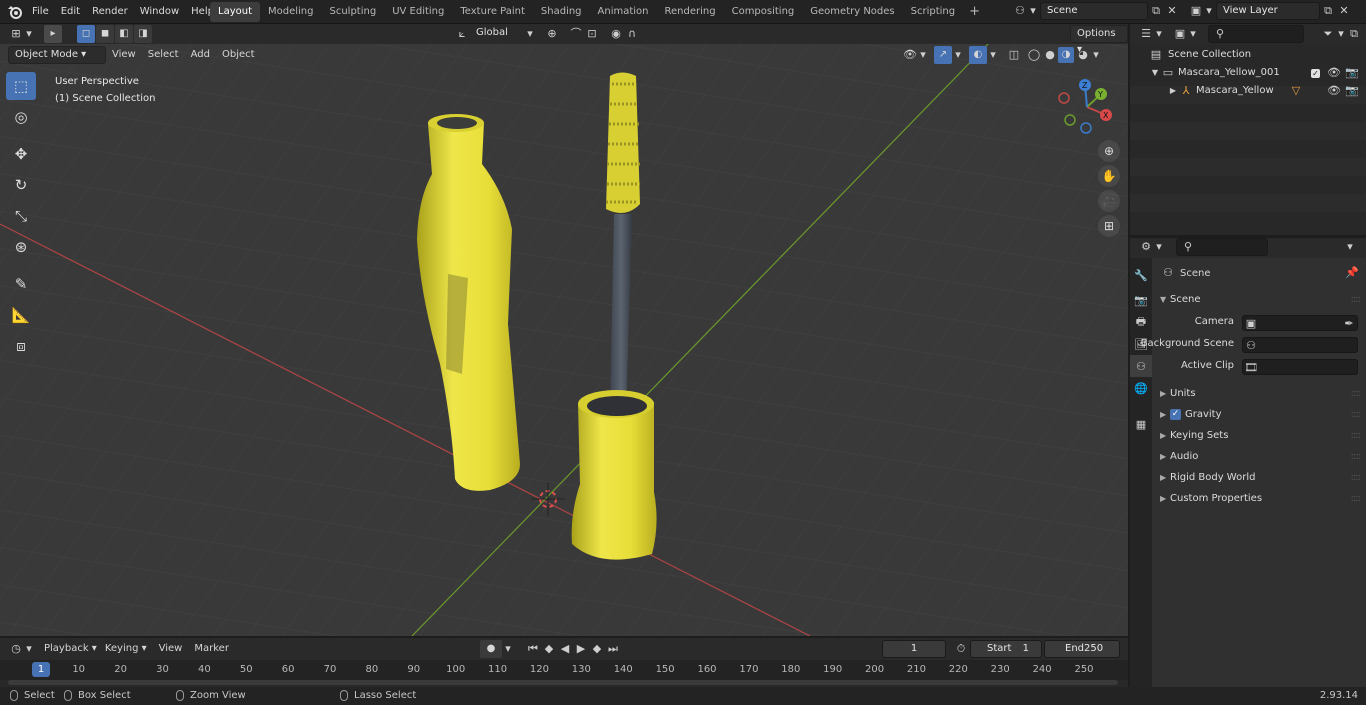  What do you see at coordinates (1259, 456) in the screenshot?
I see `panel-audio-header: ▶ Audio::::` at bounding box center [1259, 456].